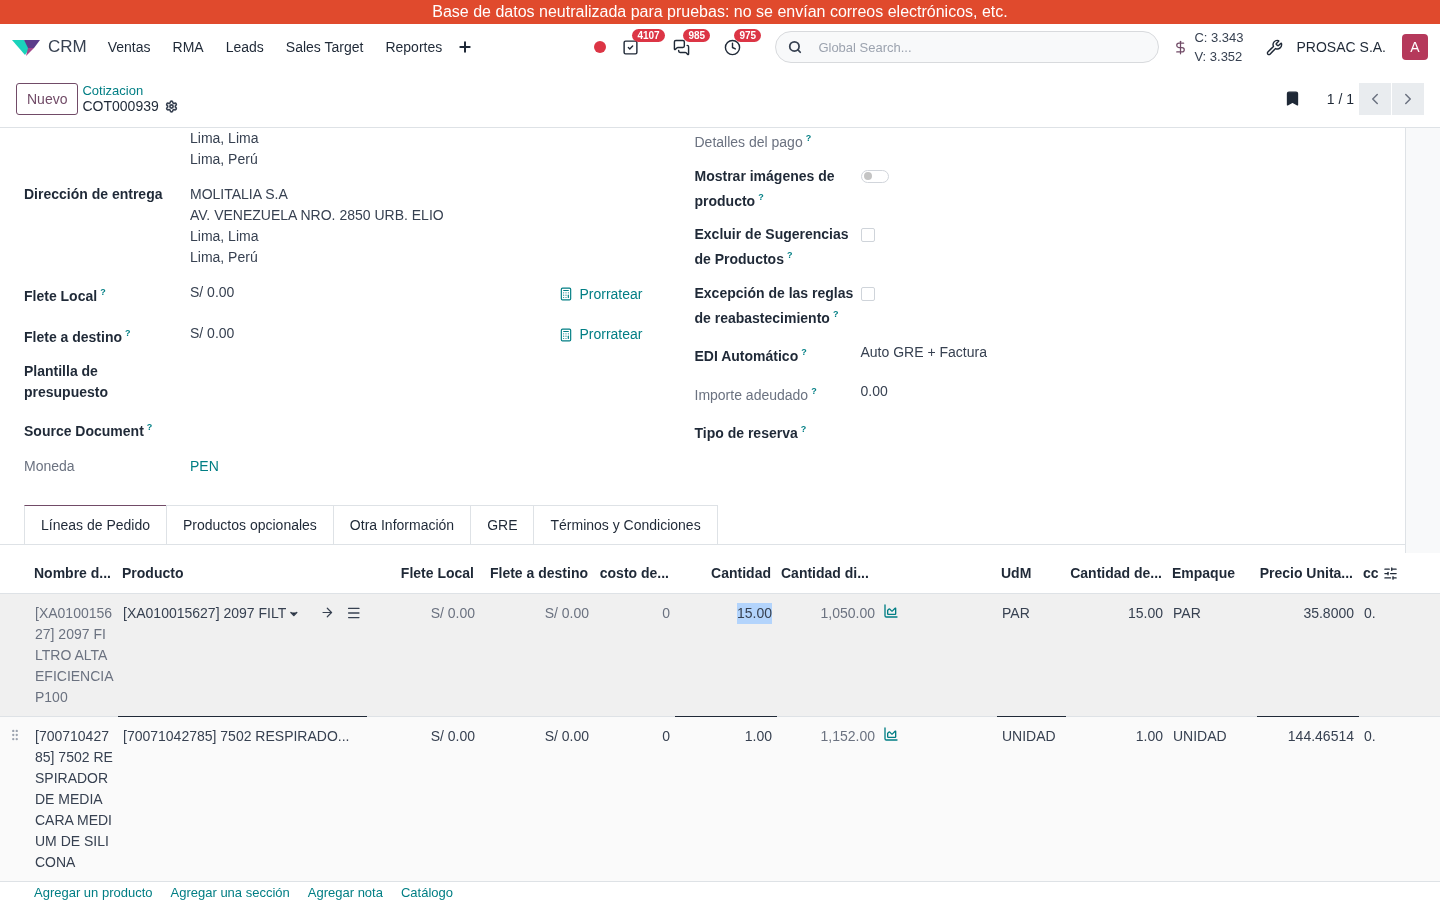 The height and width of the screenshot is (900, 1440). What do you see at coordinates (751, 432) in the screenshot?
I see `field-label: Tipo de reserva $^{?}$` at bounding box center [751, 432].